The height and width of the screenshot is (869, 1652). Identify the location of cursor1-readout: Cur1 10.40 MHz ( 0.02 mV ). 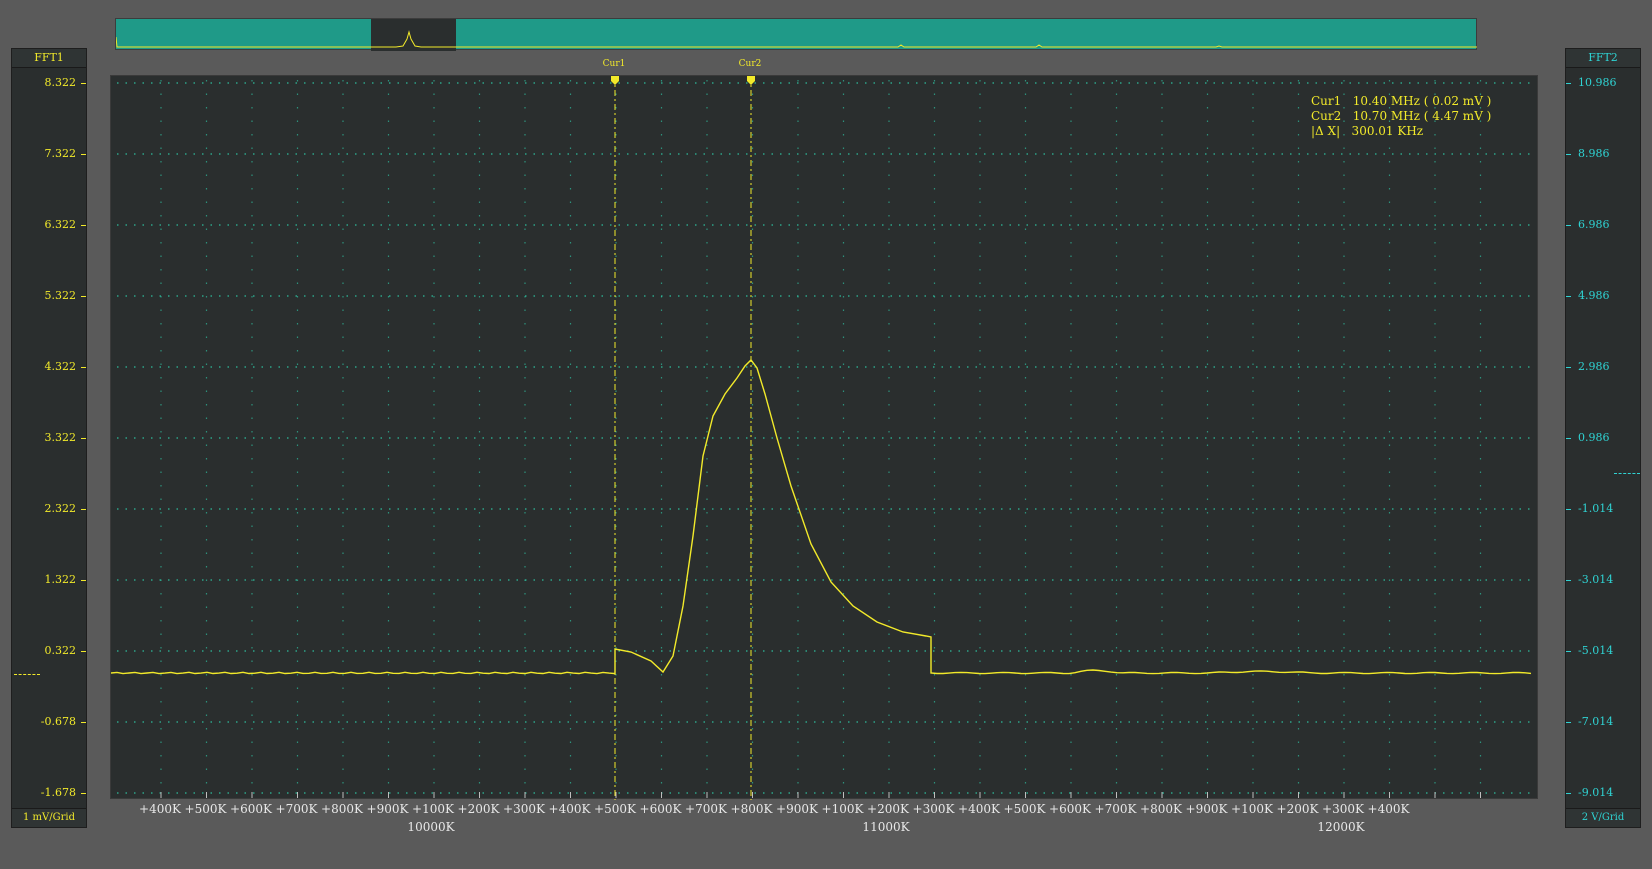
(1401, 101).